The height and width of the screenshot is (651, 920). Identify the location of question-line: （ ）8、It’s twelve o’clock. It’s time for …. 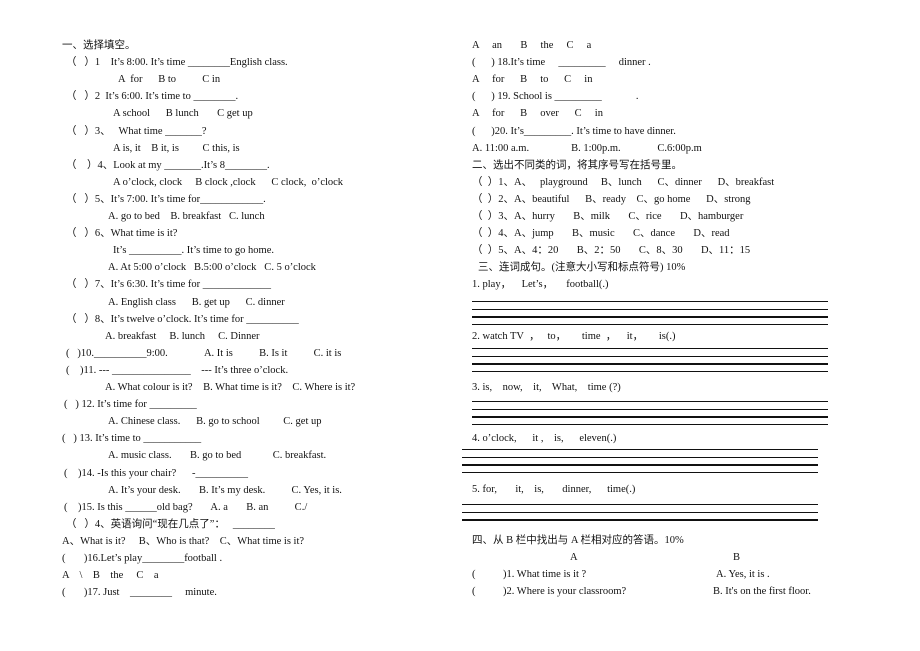
(182, 319).